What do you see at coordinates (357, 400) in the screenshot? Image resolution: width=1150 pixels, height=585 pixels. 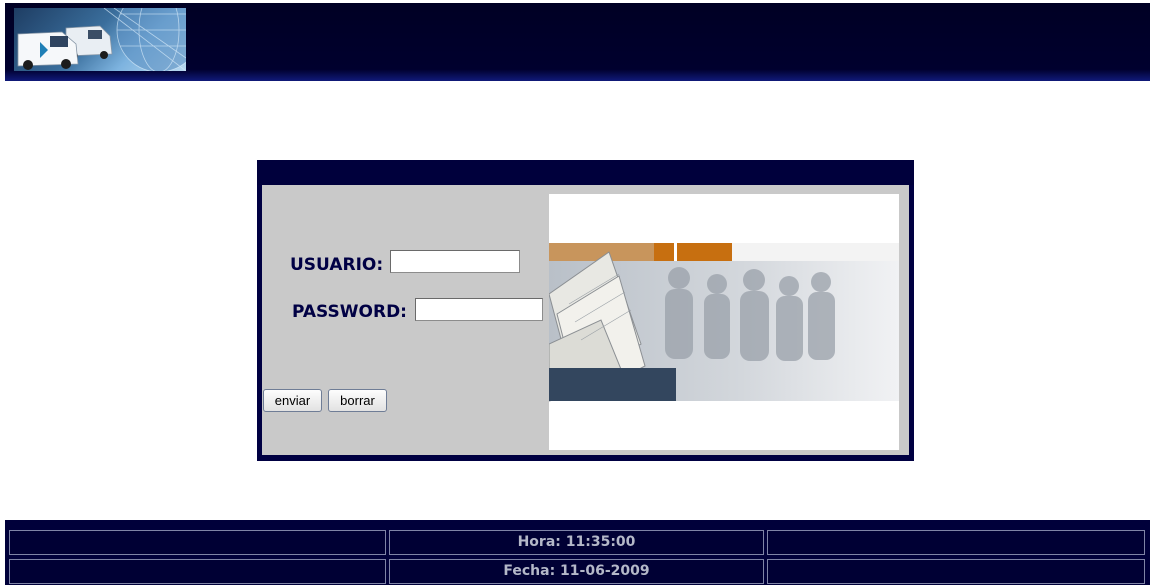 I see `clear-button: borrar` at bounding box center [357, 400].